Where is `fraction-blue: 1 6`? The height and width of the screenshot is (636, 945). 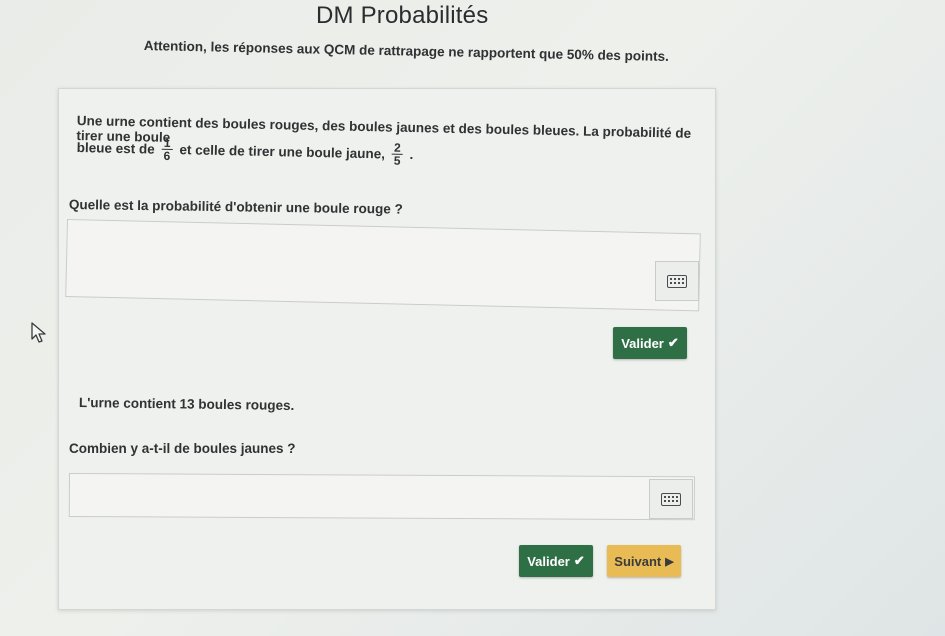
fraction-blue: 1 6 is located at coordinates (167, 149).